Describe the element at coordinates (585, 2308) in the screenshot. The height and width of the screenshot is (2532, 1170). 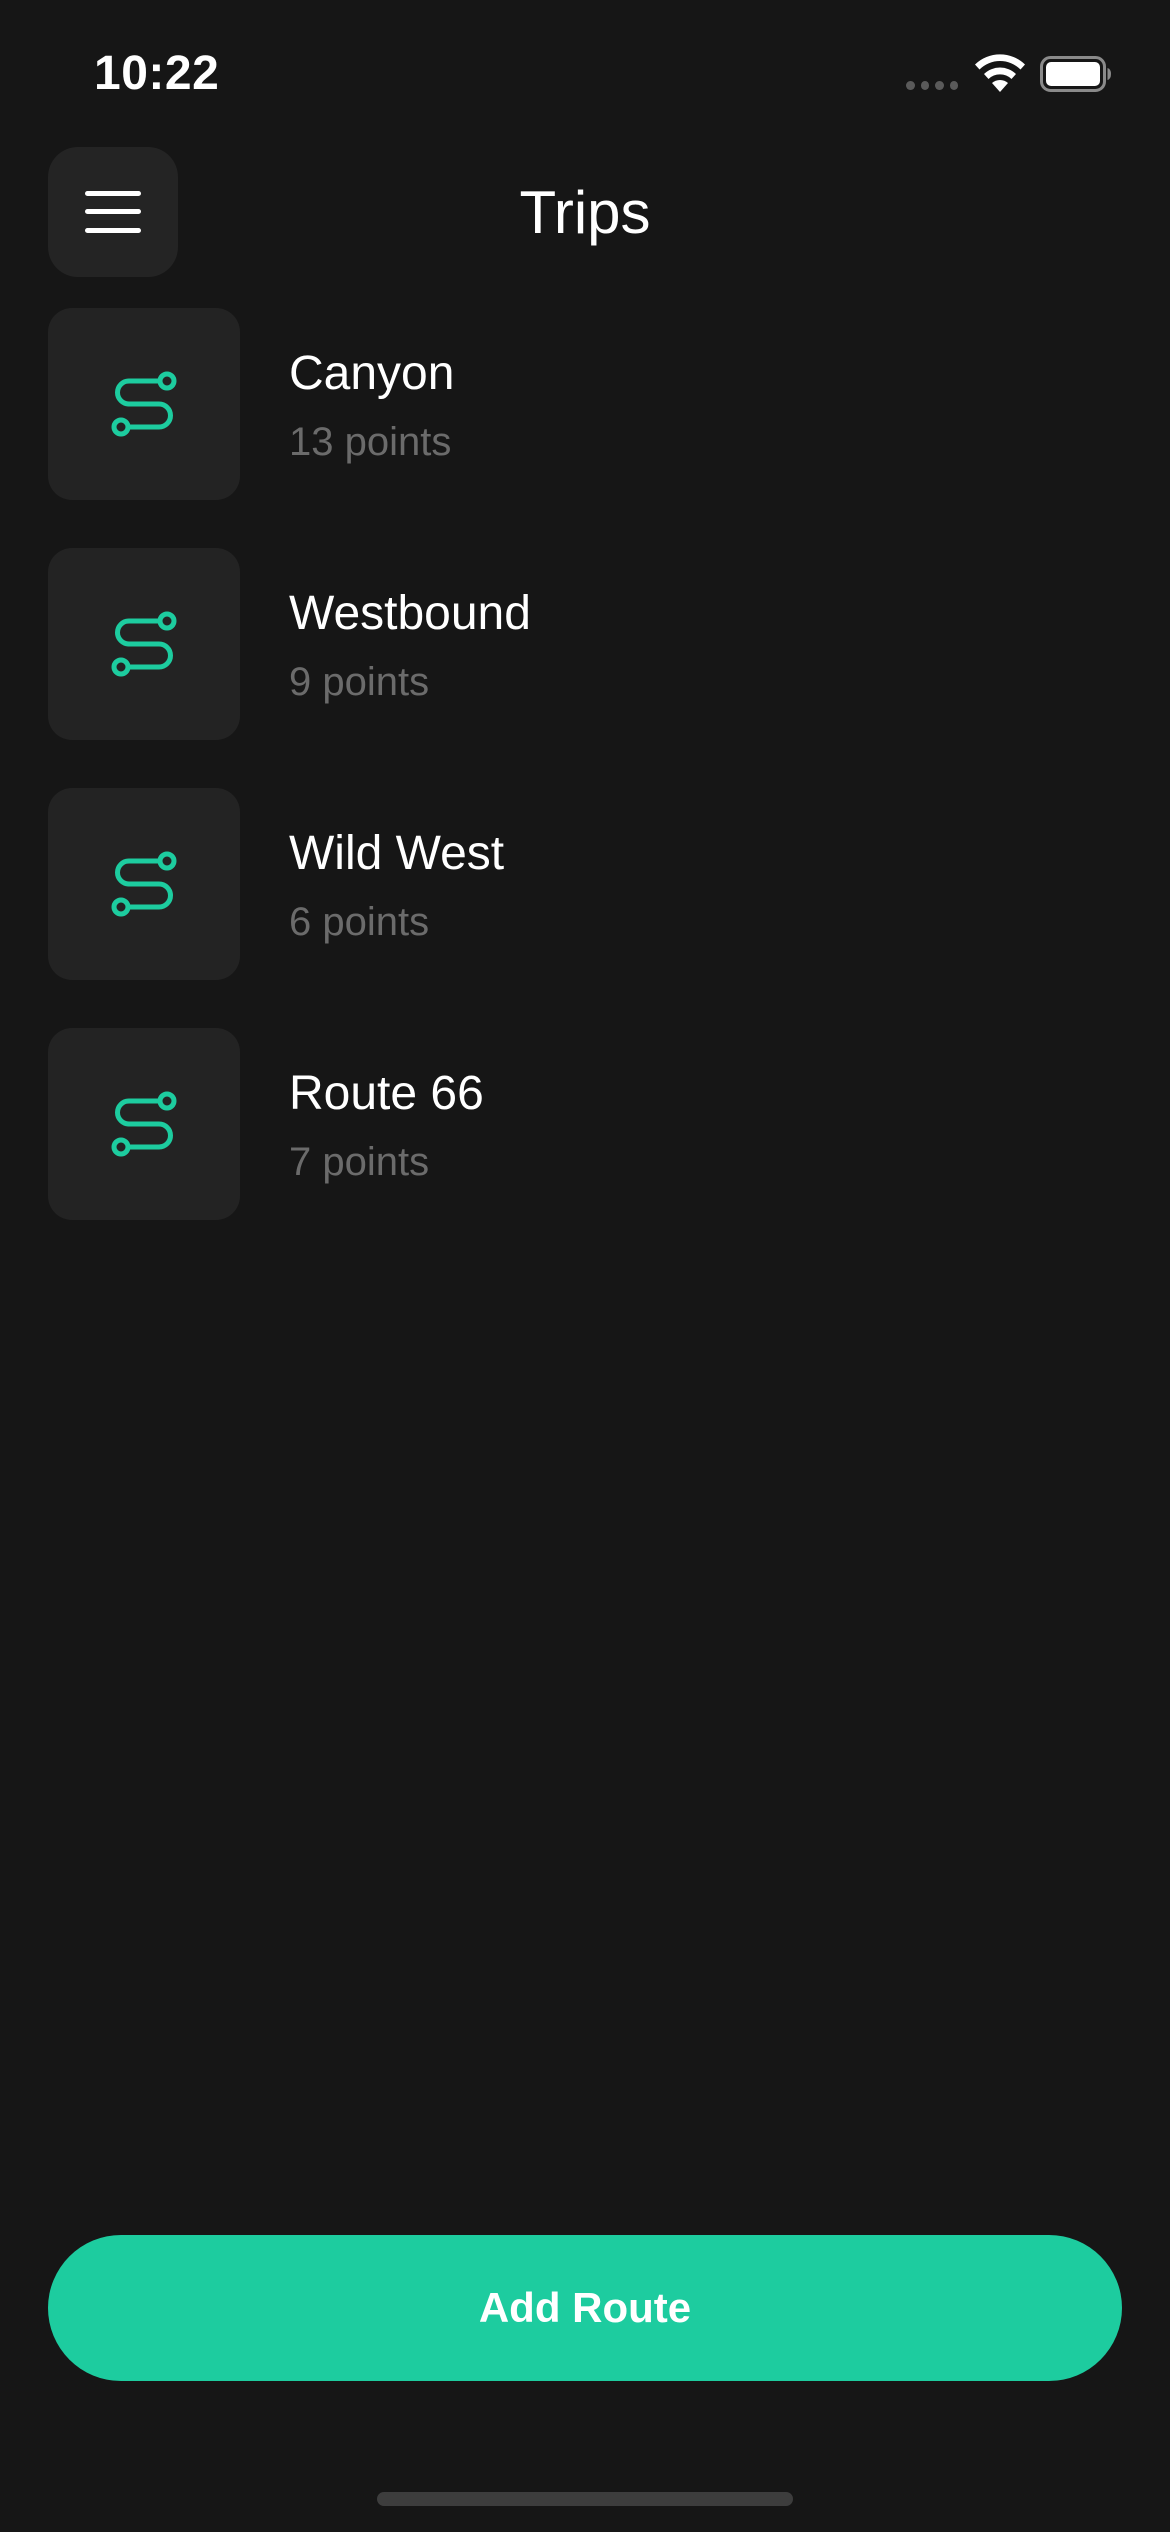
I see `add-route-button: Add Route` at that location.